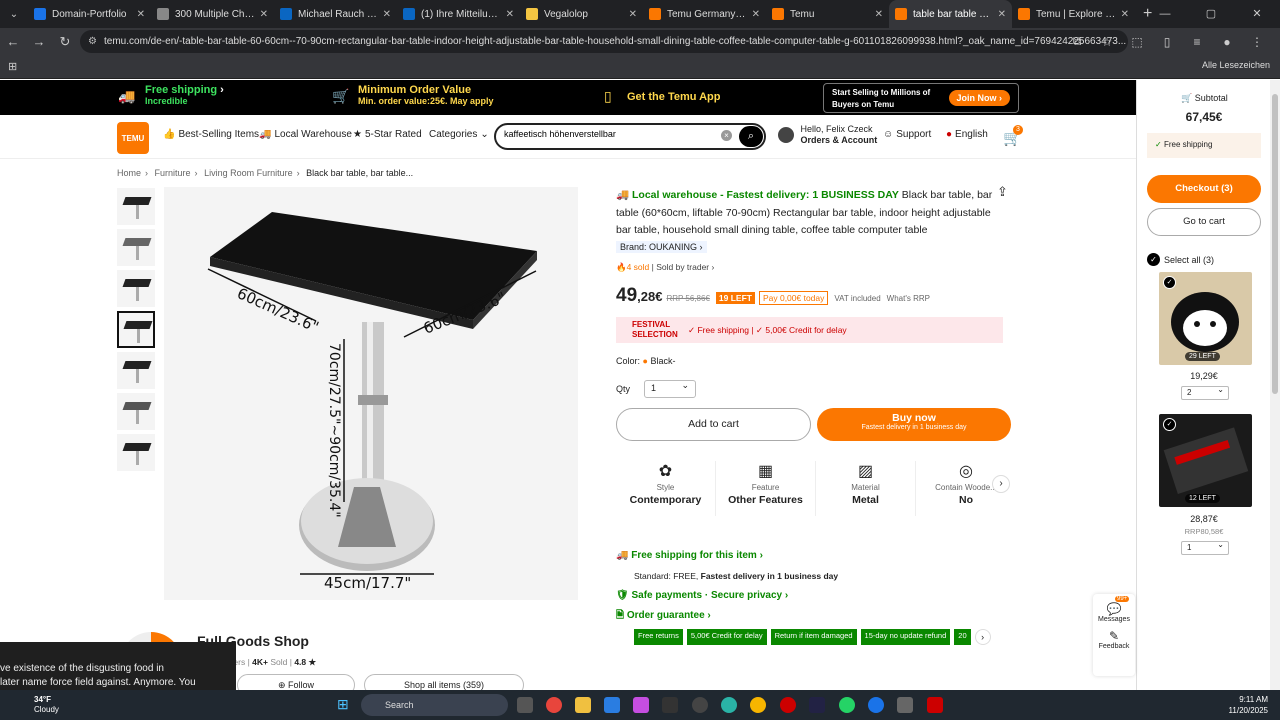 This screenshot has height=720, width=1280. What do you see at coordinates (793, 298) in the screenshot?
I see `pay-later-badge: Pay 0,00€ today` at bounding box center [793, 298].